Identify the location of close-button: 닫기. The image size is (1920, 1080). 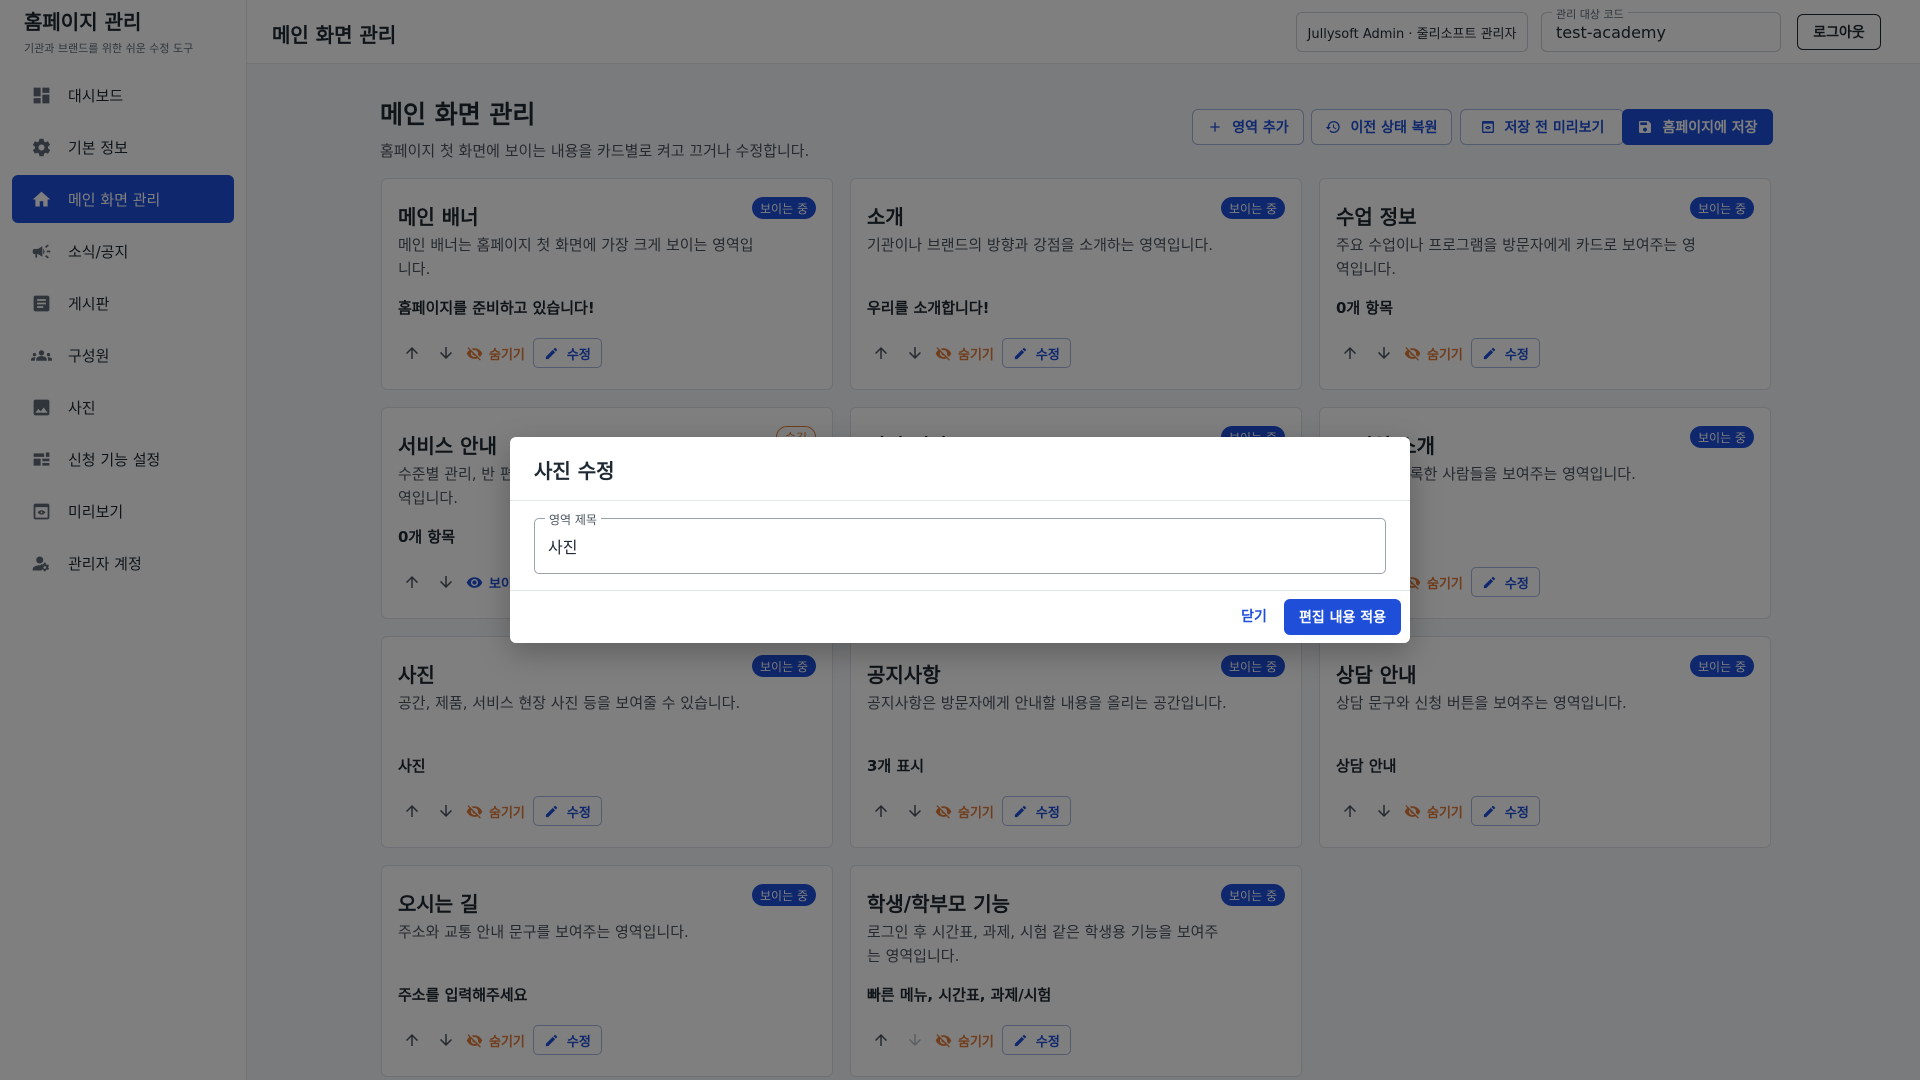
(1254, 616).